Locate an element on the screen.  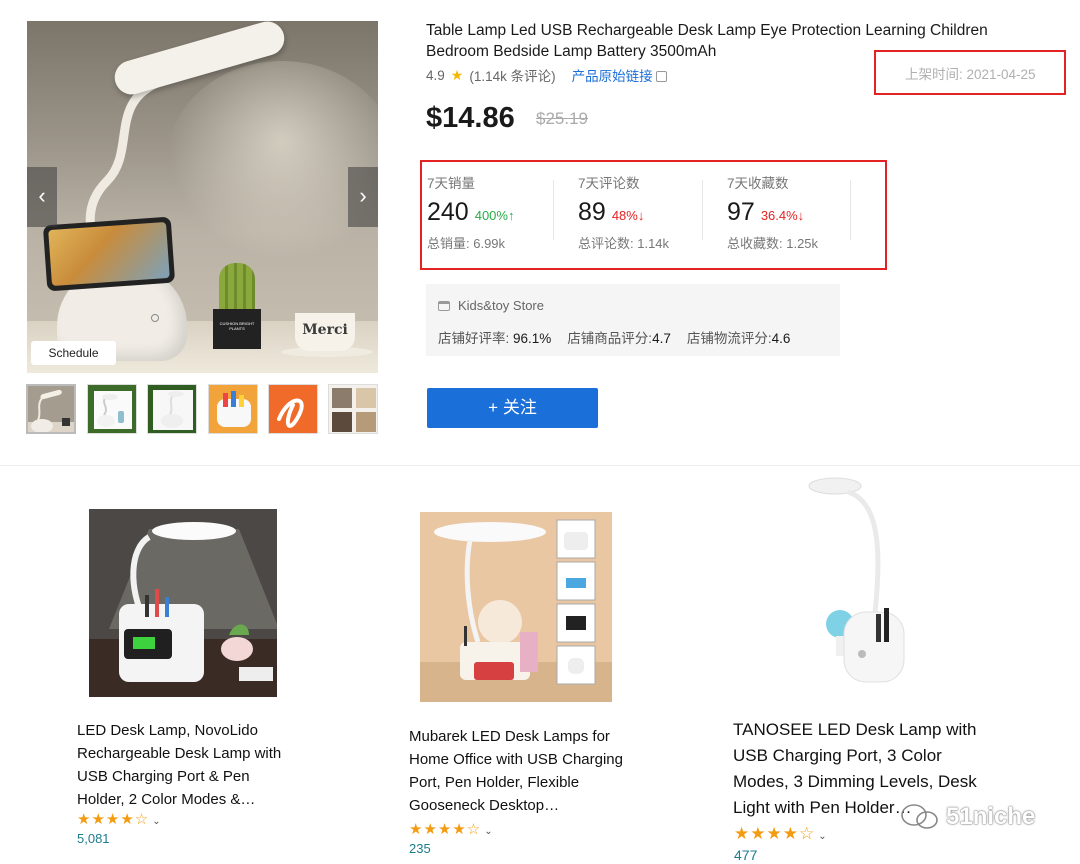
stat-value: 97 is located at coordinates (741, 212).